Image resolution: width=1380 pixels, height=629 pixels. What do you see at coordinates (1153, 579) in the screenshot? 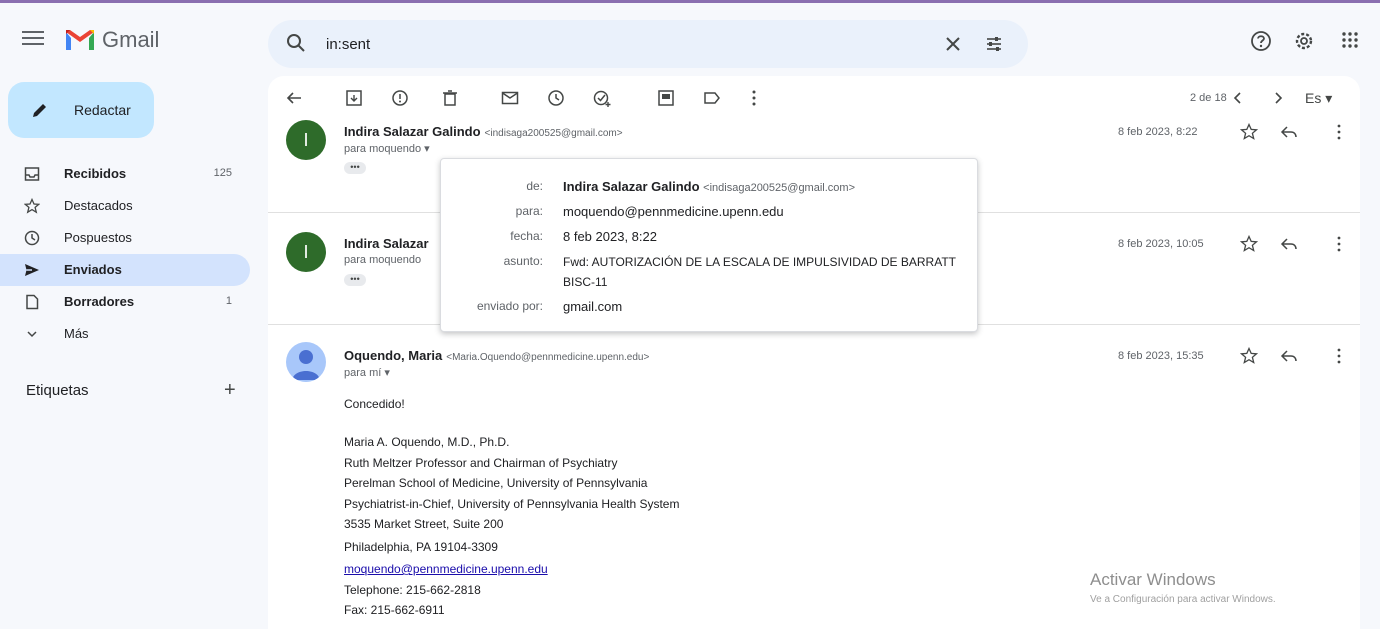
I see `windows-activation-watermark: Activar Windows` at bounding box center [1153, 579].